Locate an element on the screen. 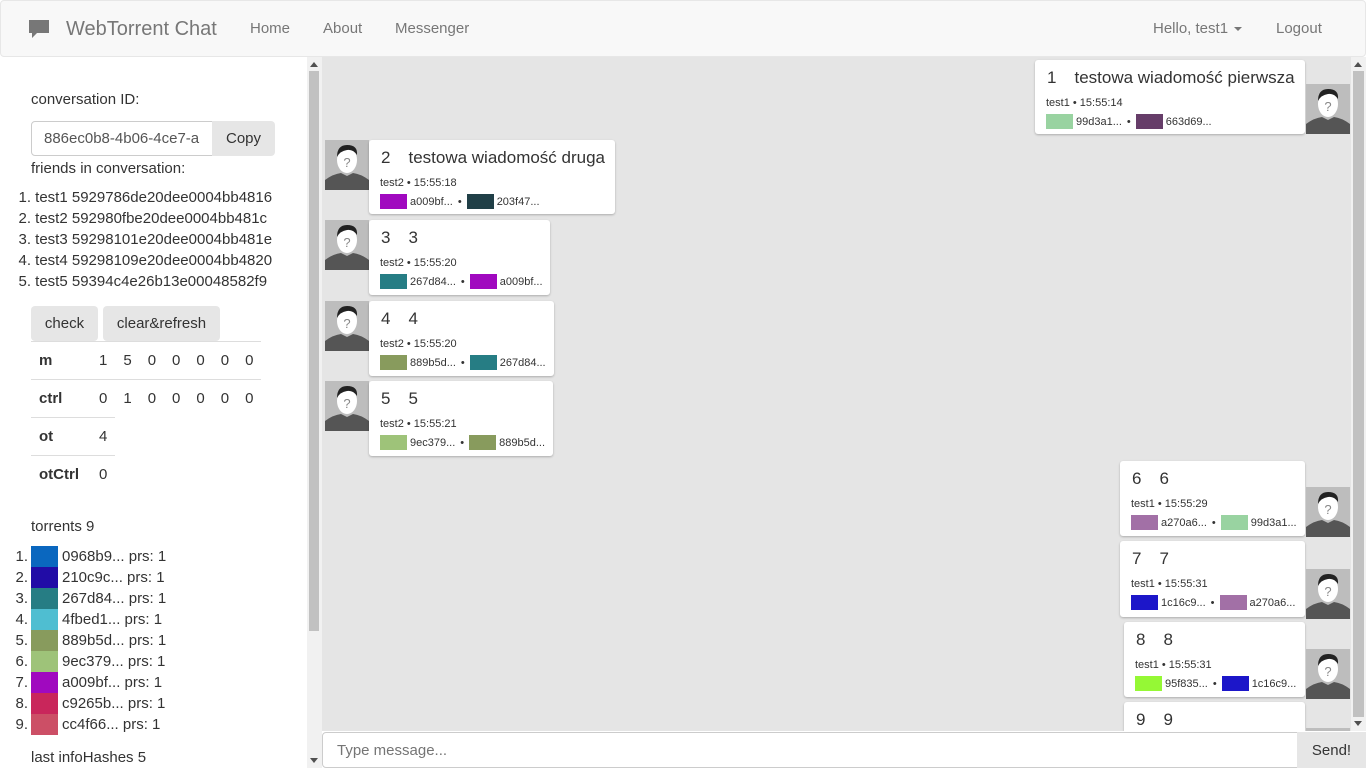  chat-scroll-thumb is located at coordinates (1358, 394).